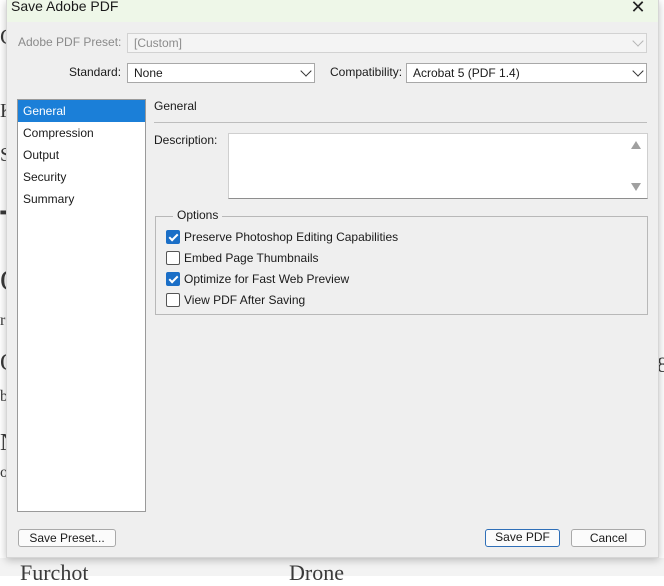  What do you see at coordinates (81, 133) in the screenshot?
I see `sidebar-item-compression: Compression` at bounding box center [81, 133].